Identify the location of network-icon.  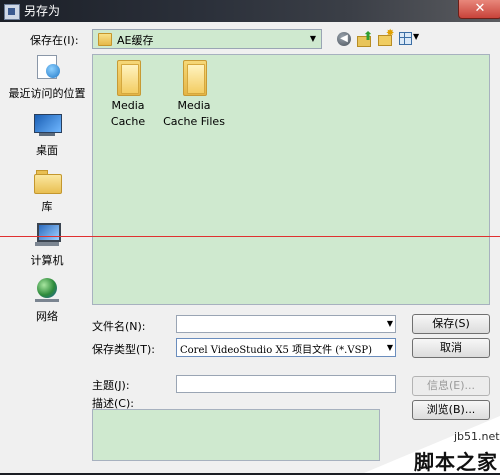
(47, 291).